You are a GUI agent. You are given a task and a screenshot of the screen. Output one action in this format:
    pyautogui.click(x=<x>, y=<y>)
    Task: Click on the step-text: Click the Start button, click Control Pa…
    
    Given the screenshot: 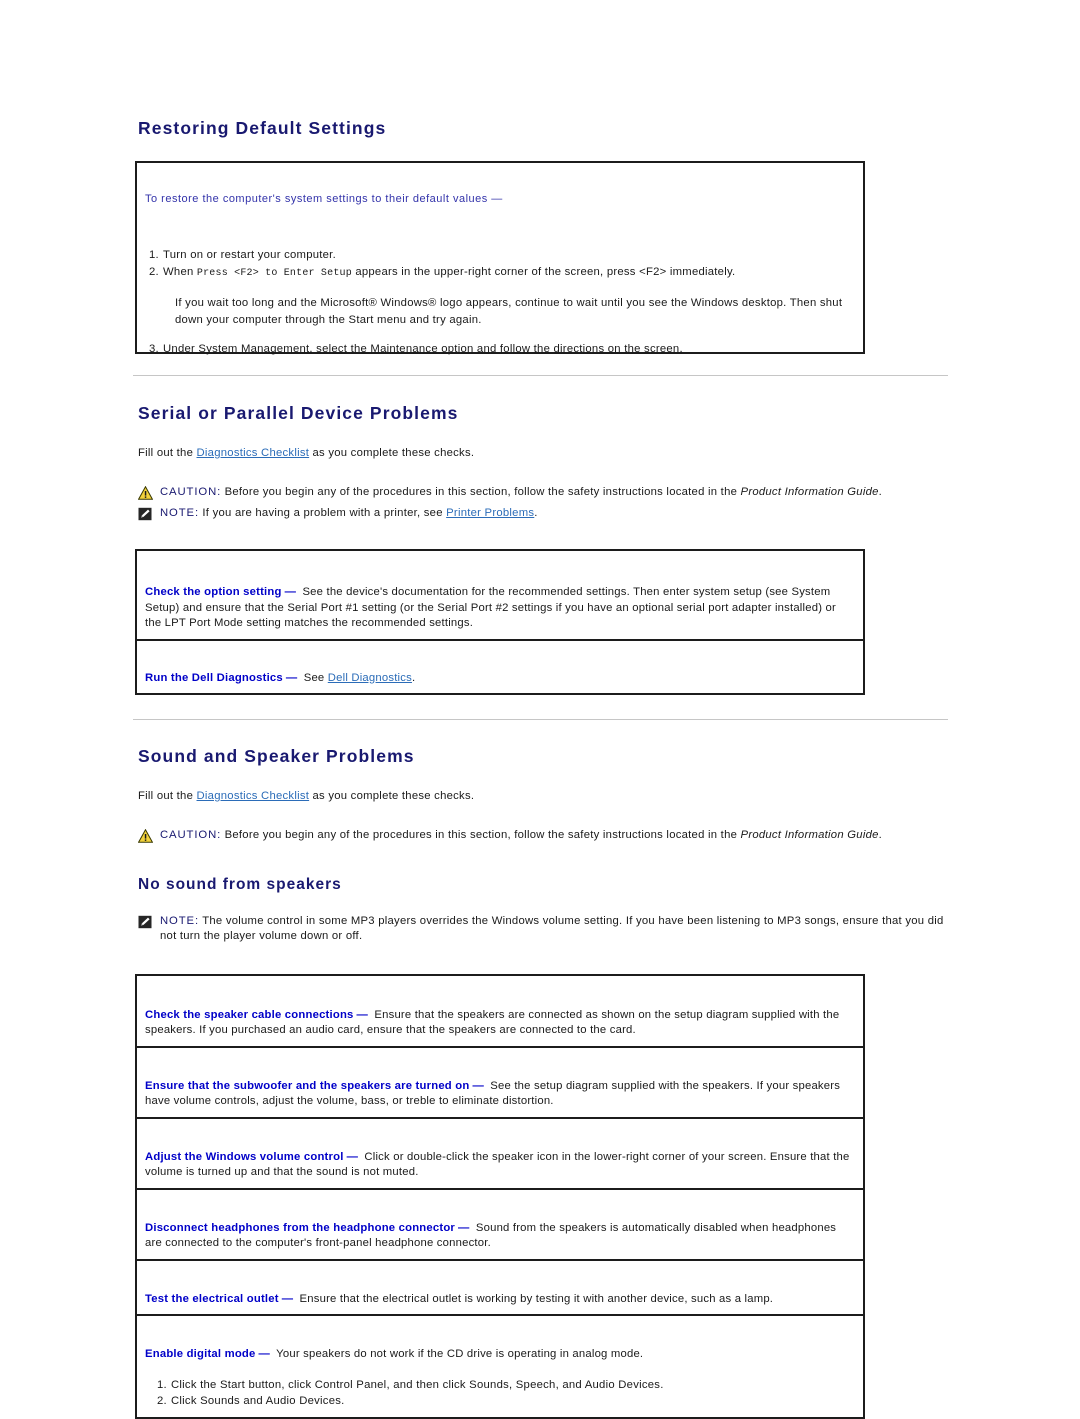 What is the action you would take?
    pyautogui.click(x=417, y=1384)
    